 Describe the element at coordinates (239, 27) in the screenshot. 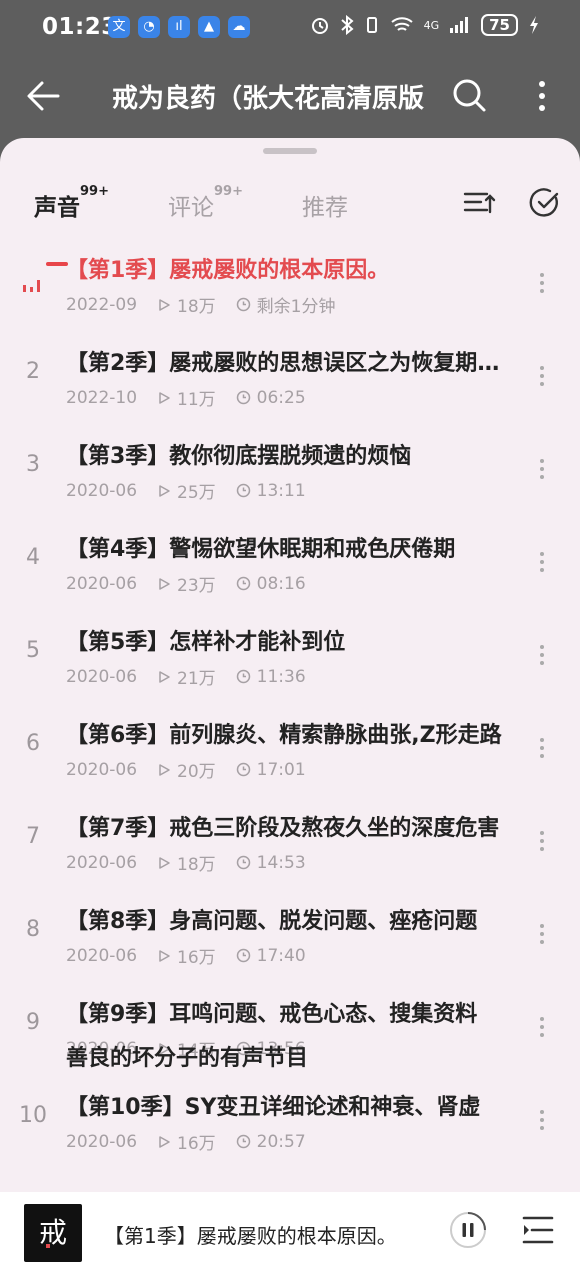

I see `cloud-app-icon: ☁` at that location.